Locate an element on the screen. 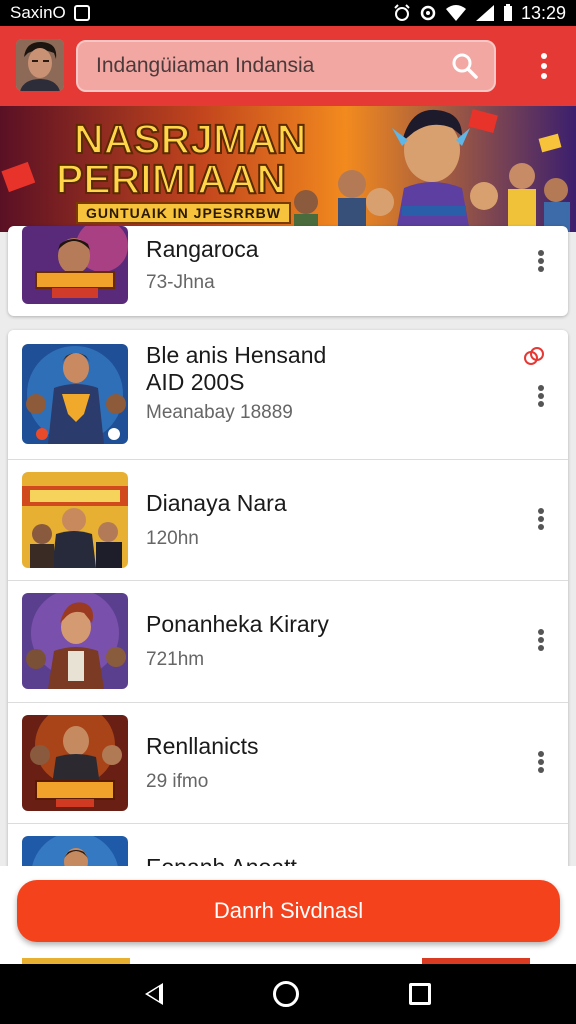 This screenshot has width=576, height=1024. home-icon is located at coordinates (286, 994).